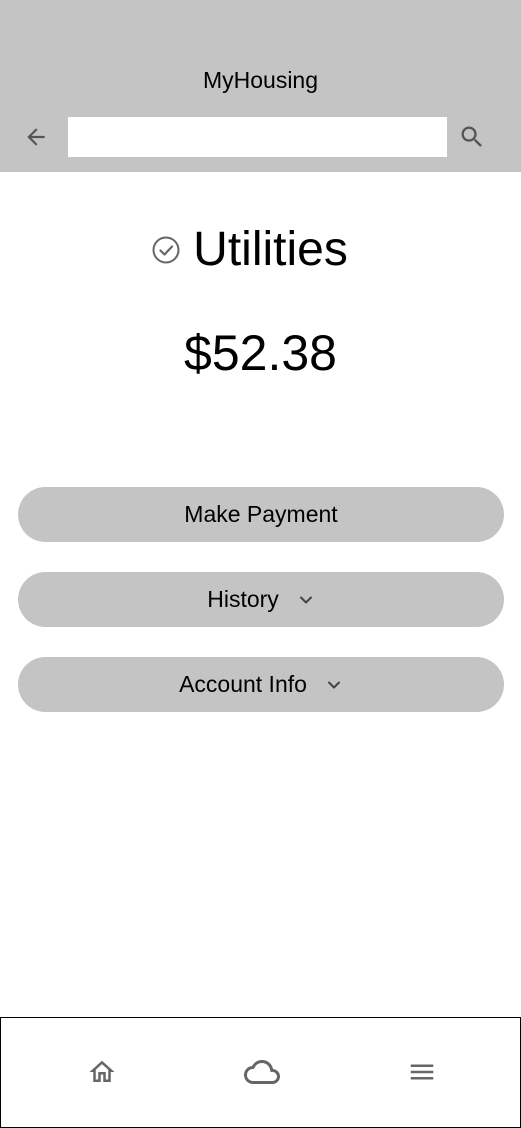  I want to click on search-button, so click(472, 137).